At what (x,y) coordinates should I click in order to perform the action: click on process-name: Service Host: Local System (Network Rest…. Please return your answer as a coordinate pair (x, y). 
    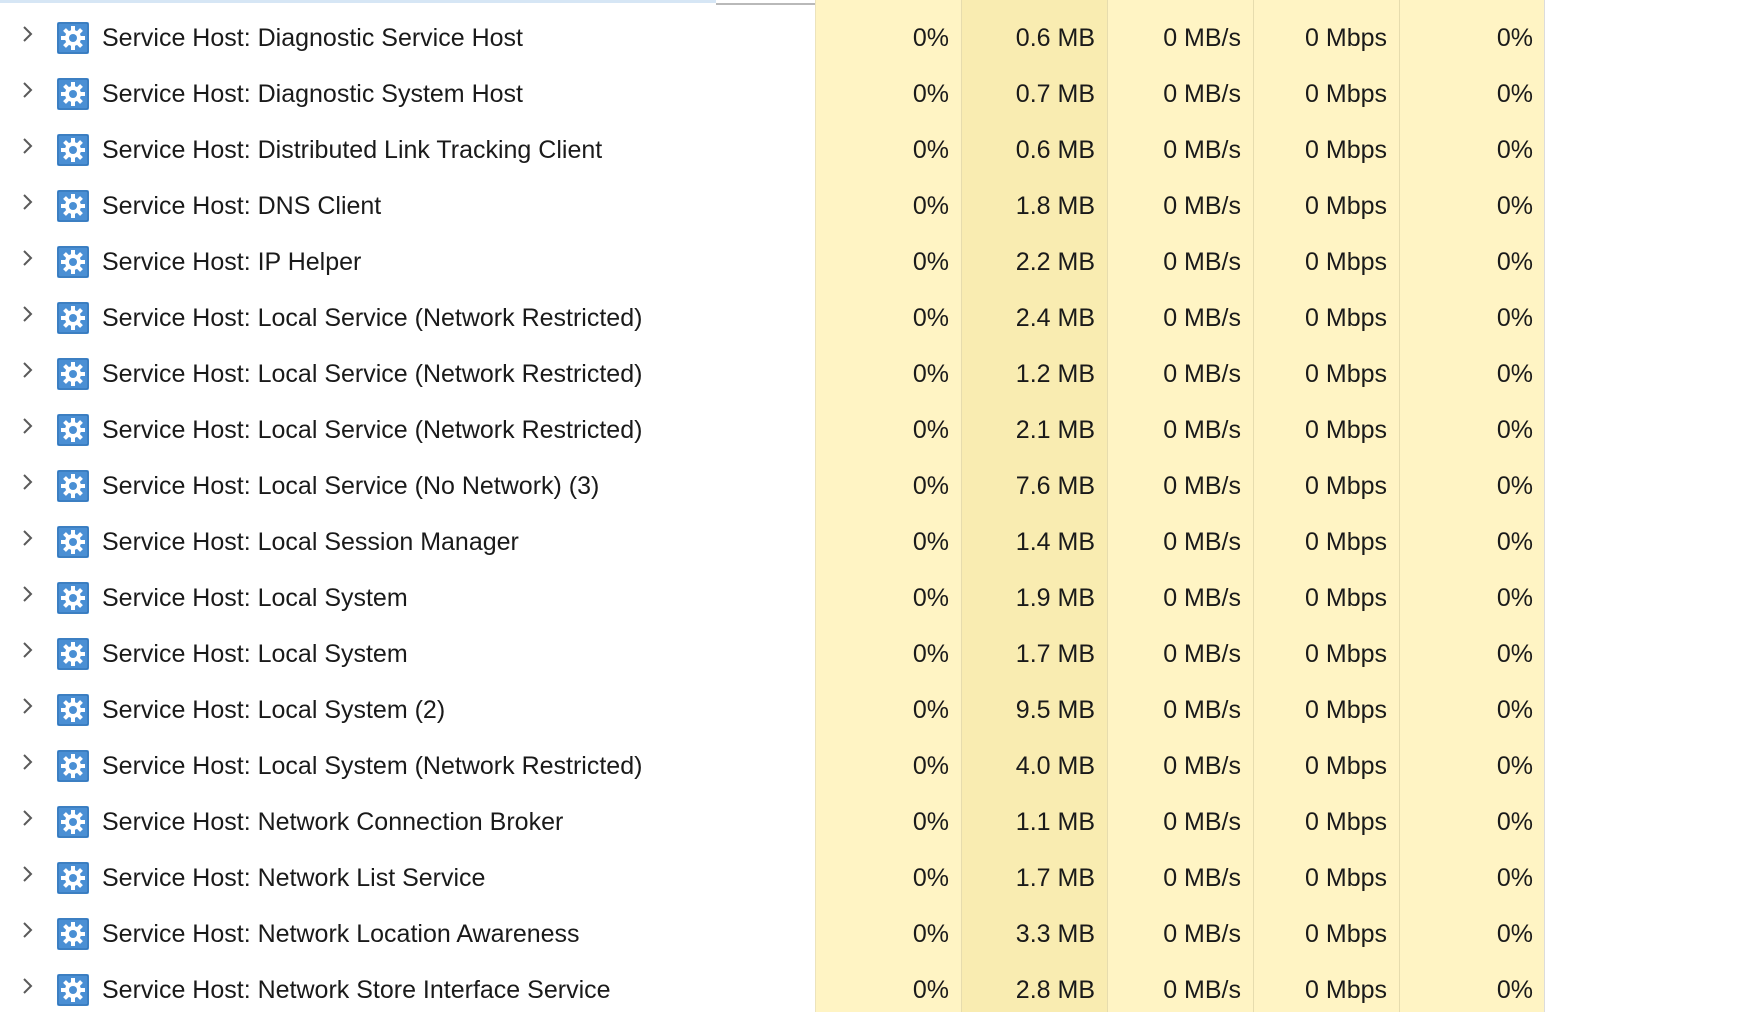
    Looking at the image, I should click on (372, 766).